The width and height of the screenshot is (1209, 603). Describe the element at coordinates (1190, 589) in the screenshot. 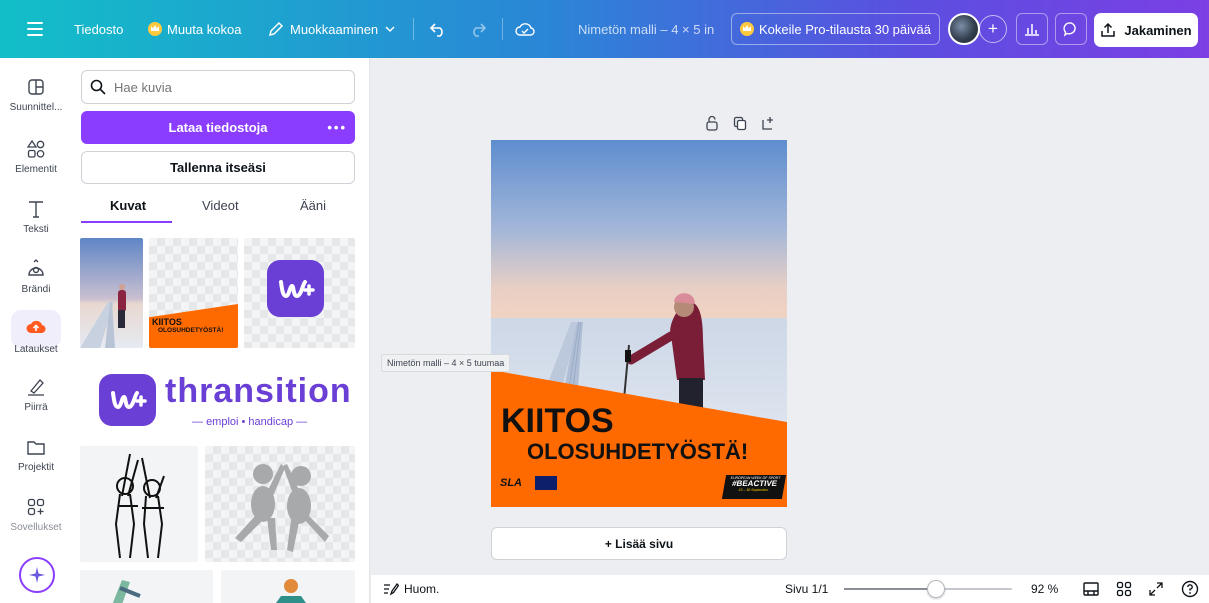

I see `help-icon` at that location.